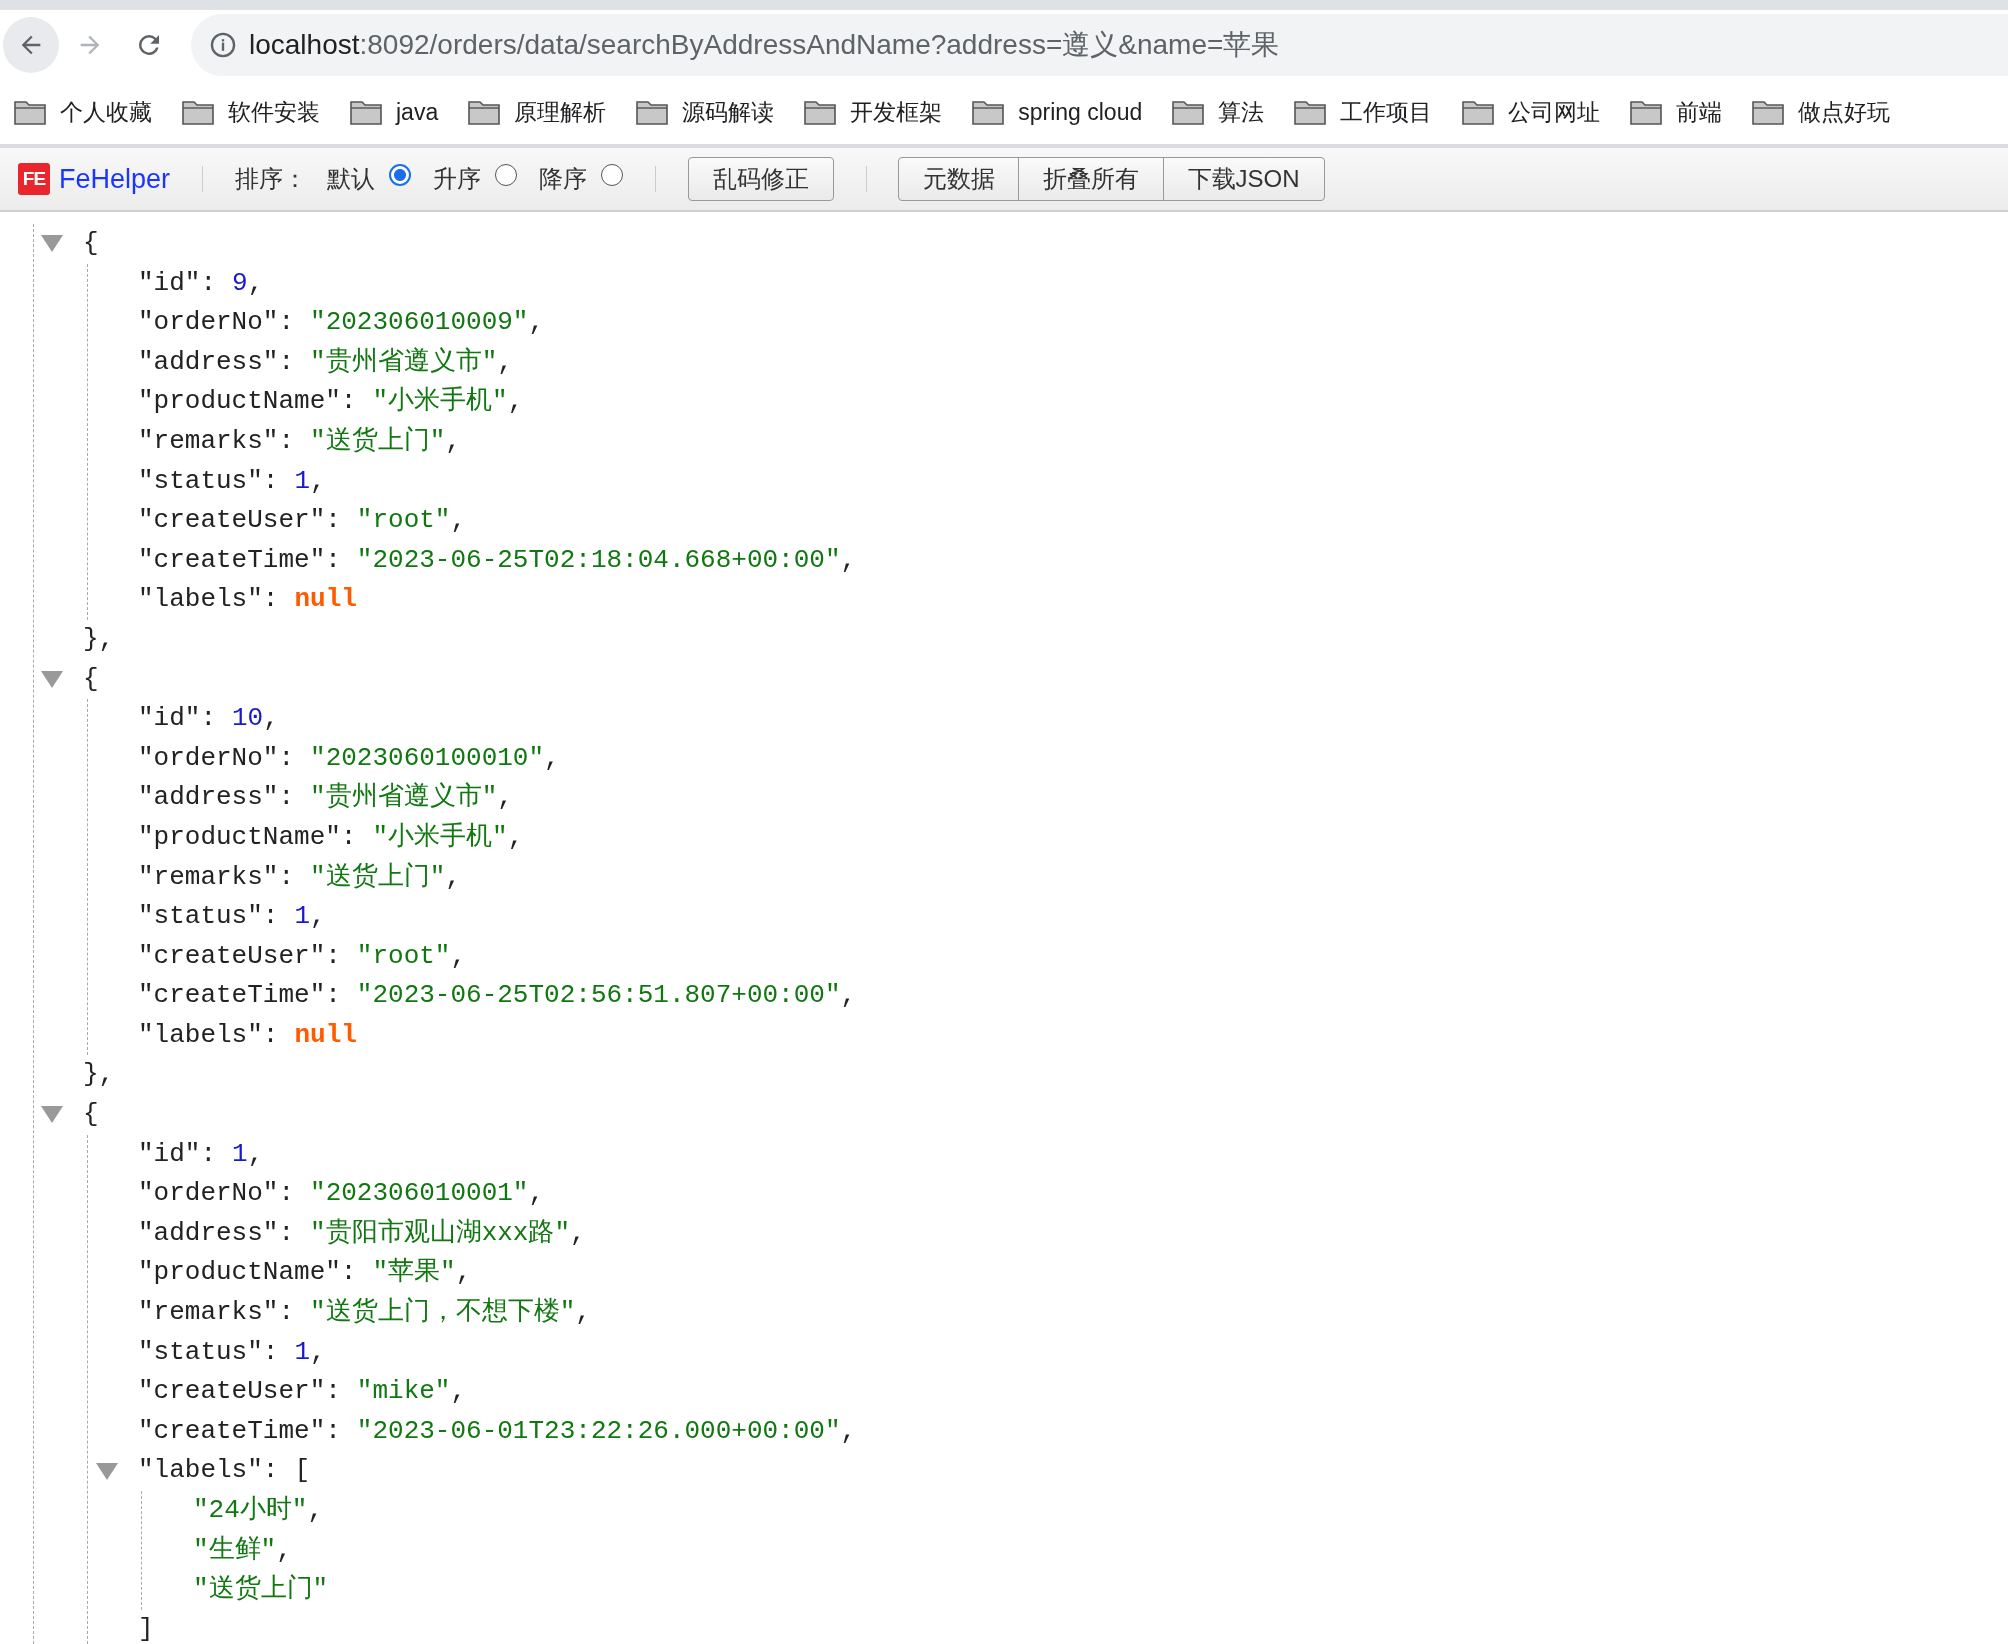  I want to click on address-field: localhost:8092/orders/data/searchByAddressAndName?address=遵义&name=苹果, so click(1099, 45).